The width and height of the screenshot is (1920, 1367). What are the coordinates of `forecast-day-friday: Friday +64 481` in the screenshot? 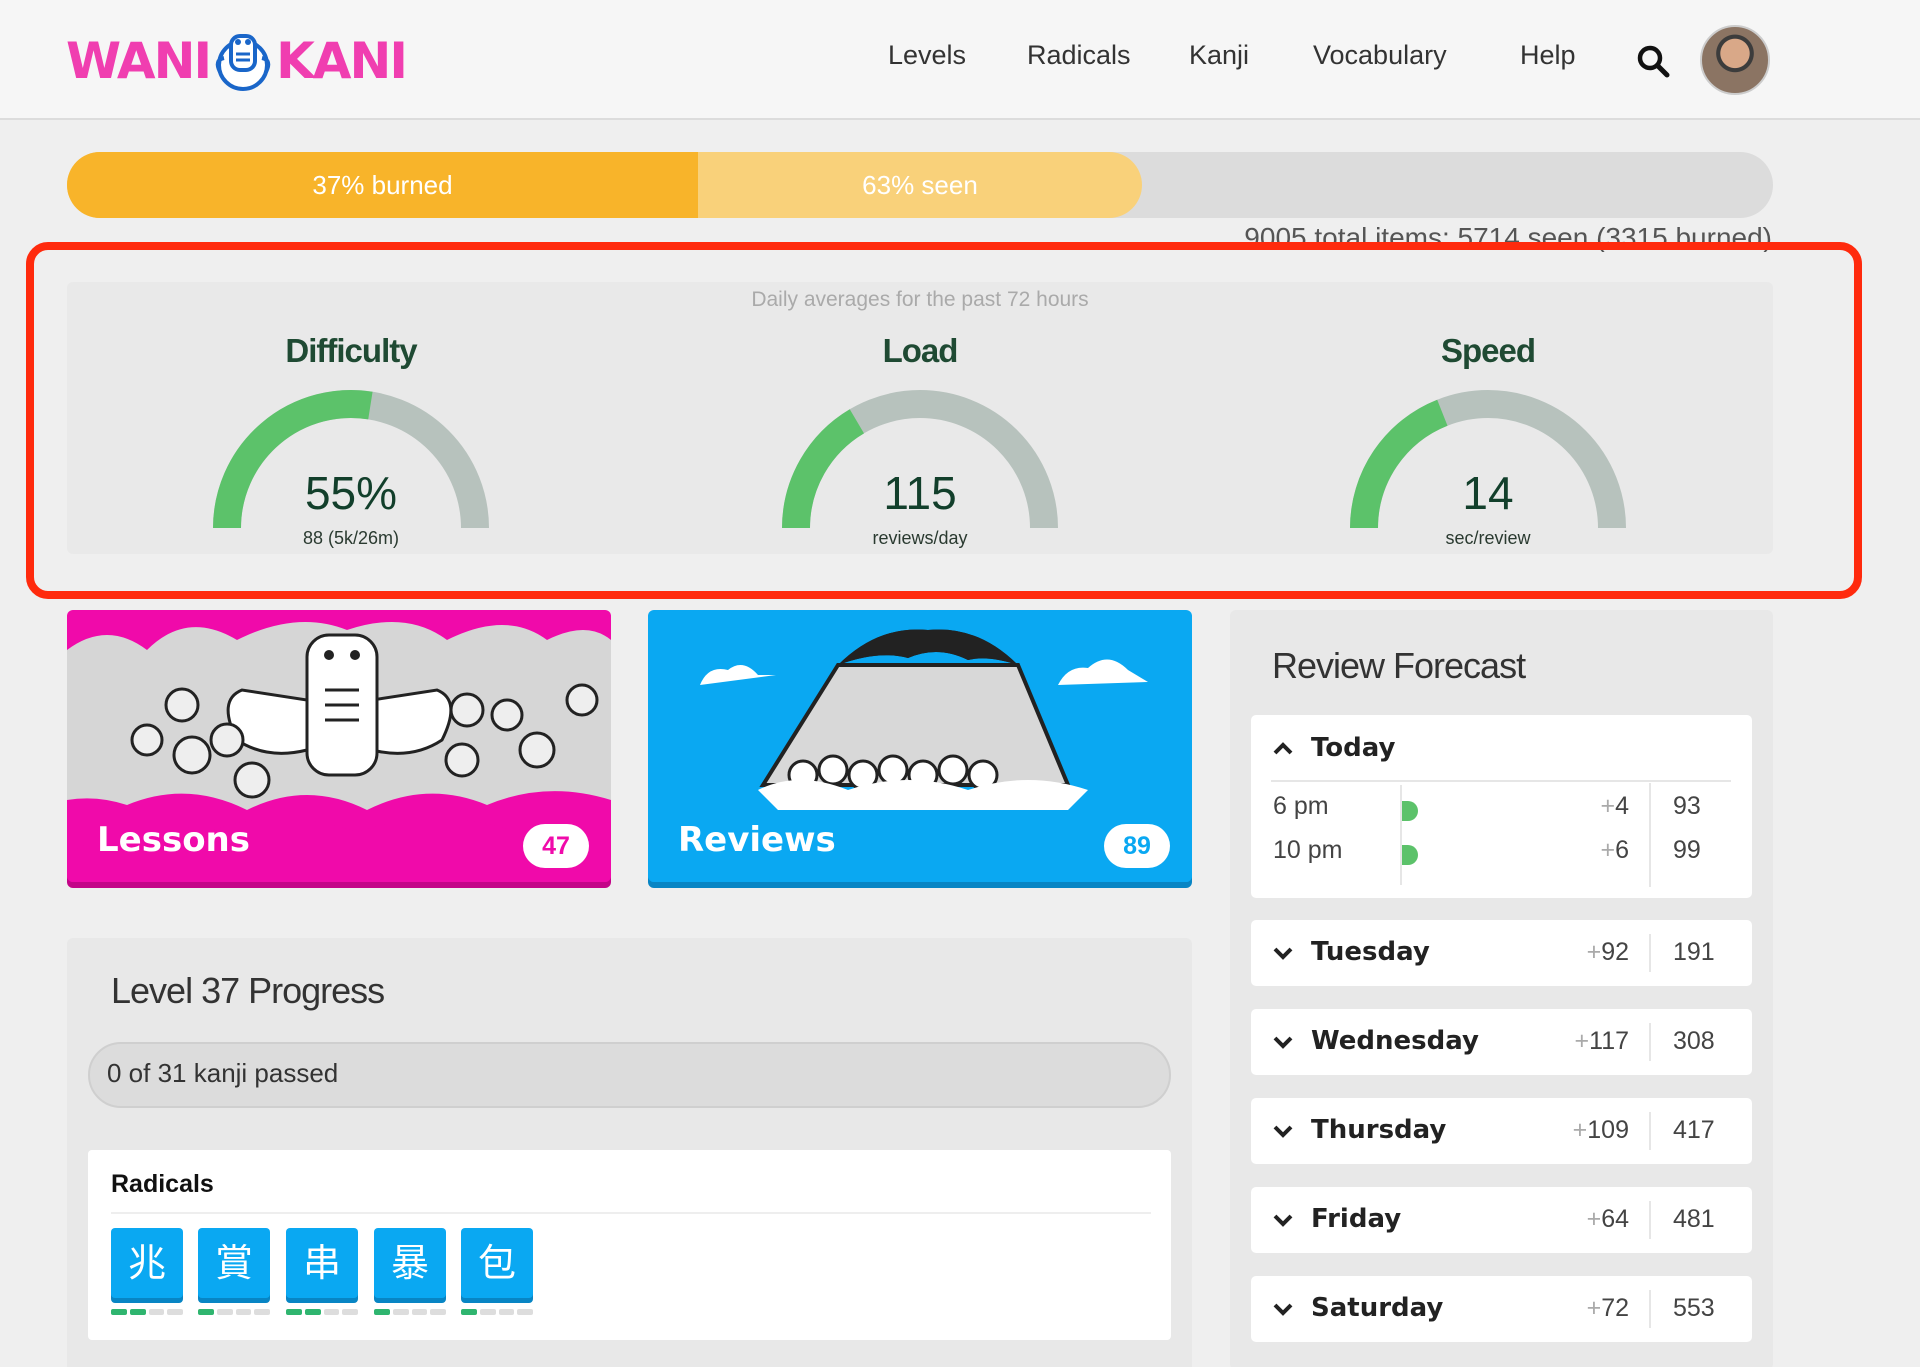 It's located at (1501, 1220).